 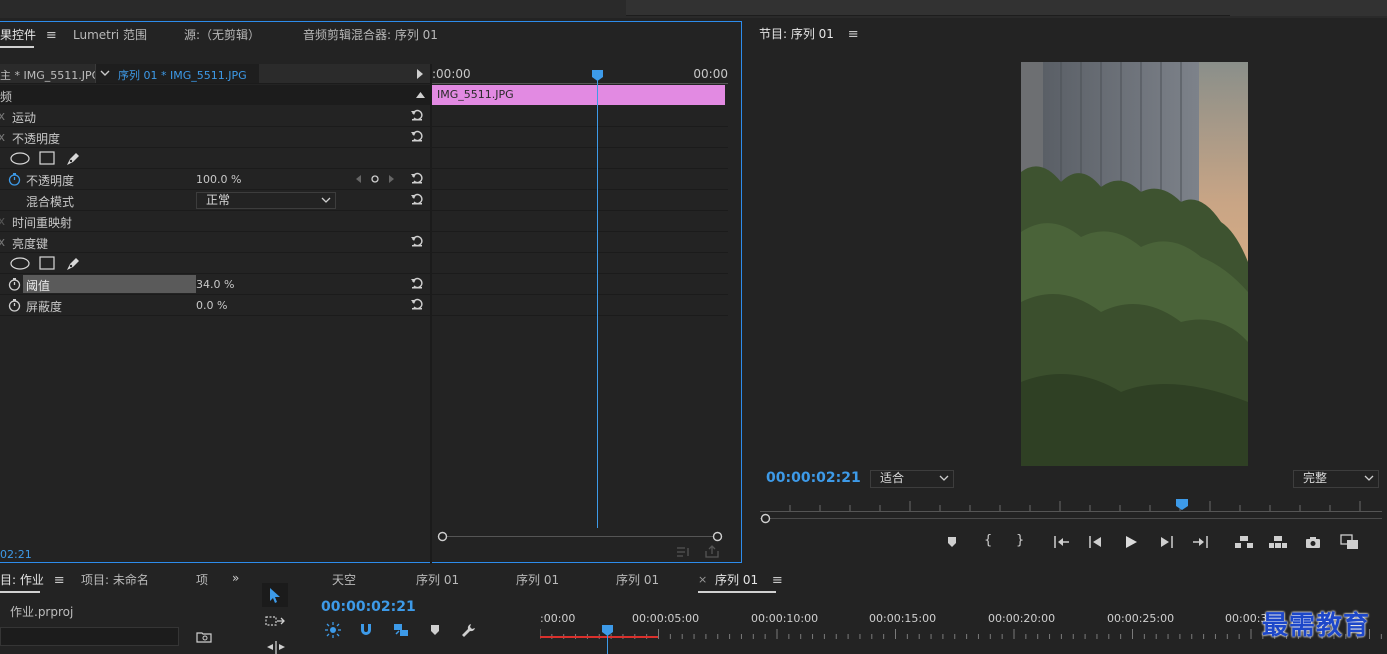 What do you see at coordinates (204, 636) in the screenshot?
I see `new-bin-icon` at bounding box center [204, 636].